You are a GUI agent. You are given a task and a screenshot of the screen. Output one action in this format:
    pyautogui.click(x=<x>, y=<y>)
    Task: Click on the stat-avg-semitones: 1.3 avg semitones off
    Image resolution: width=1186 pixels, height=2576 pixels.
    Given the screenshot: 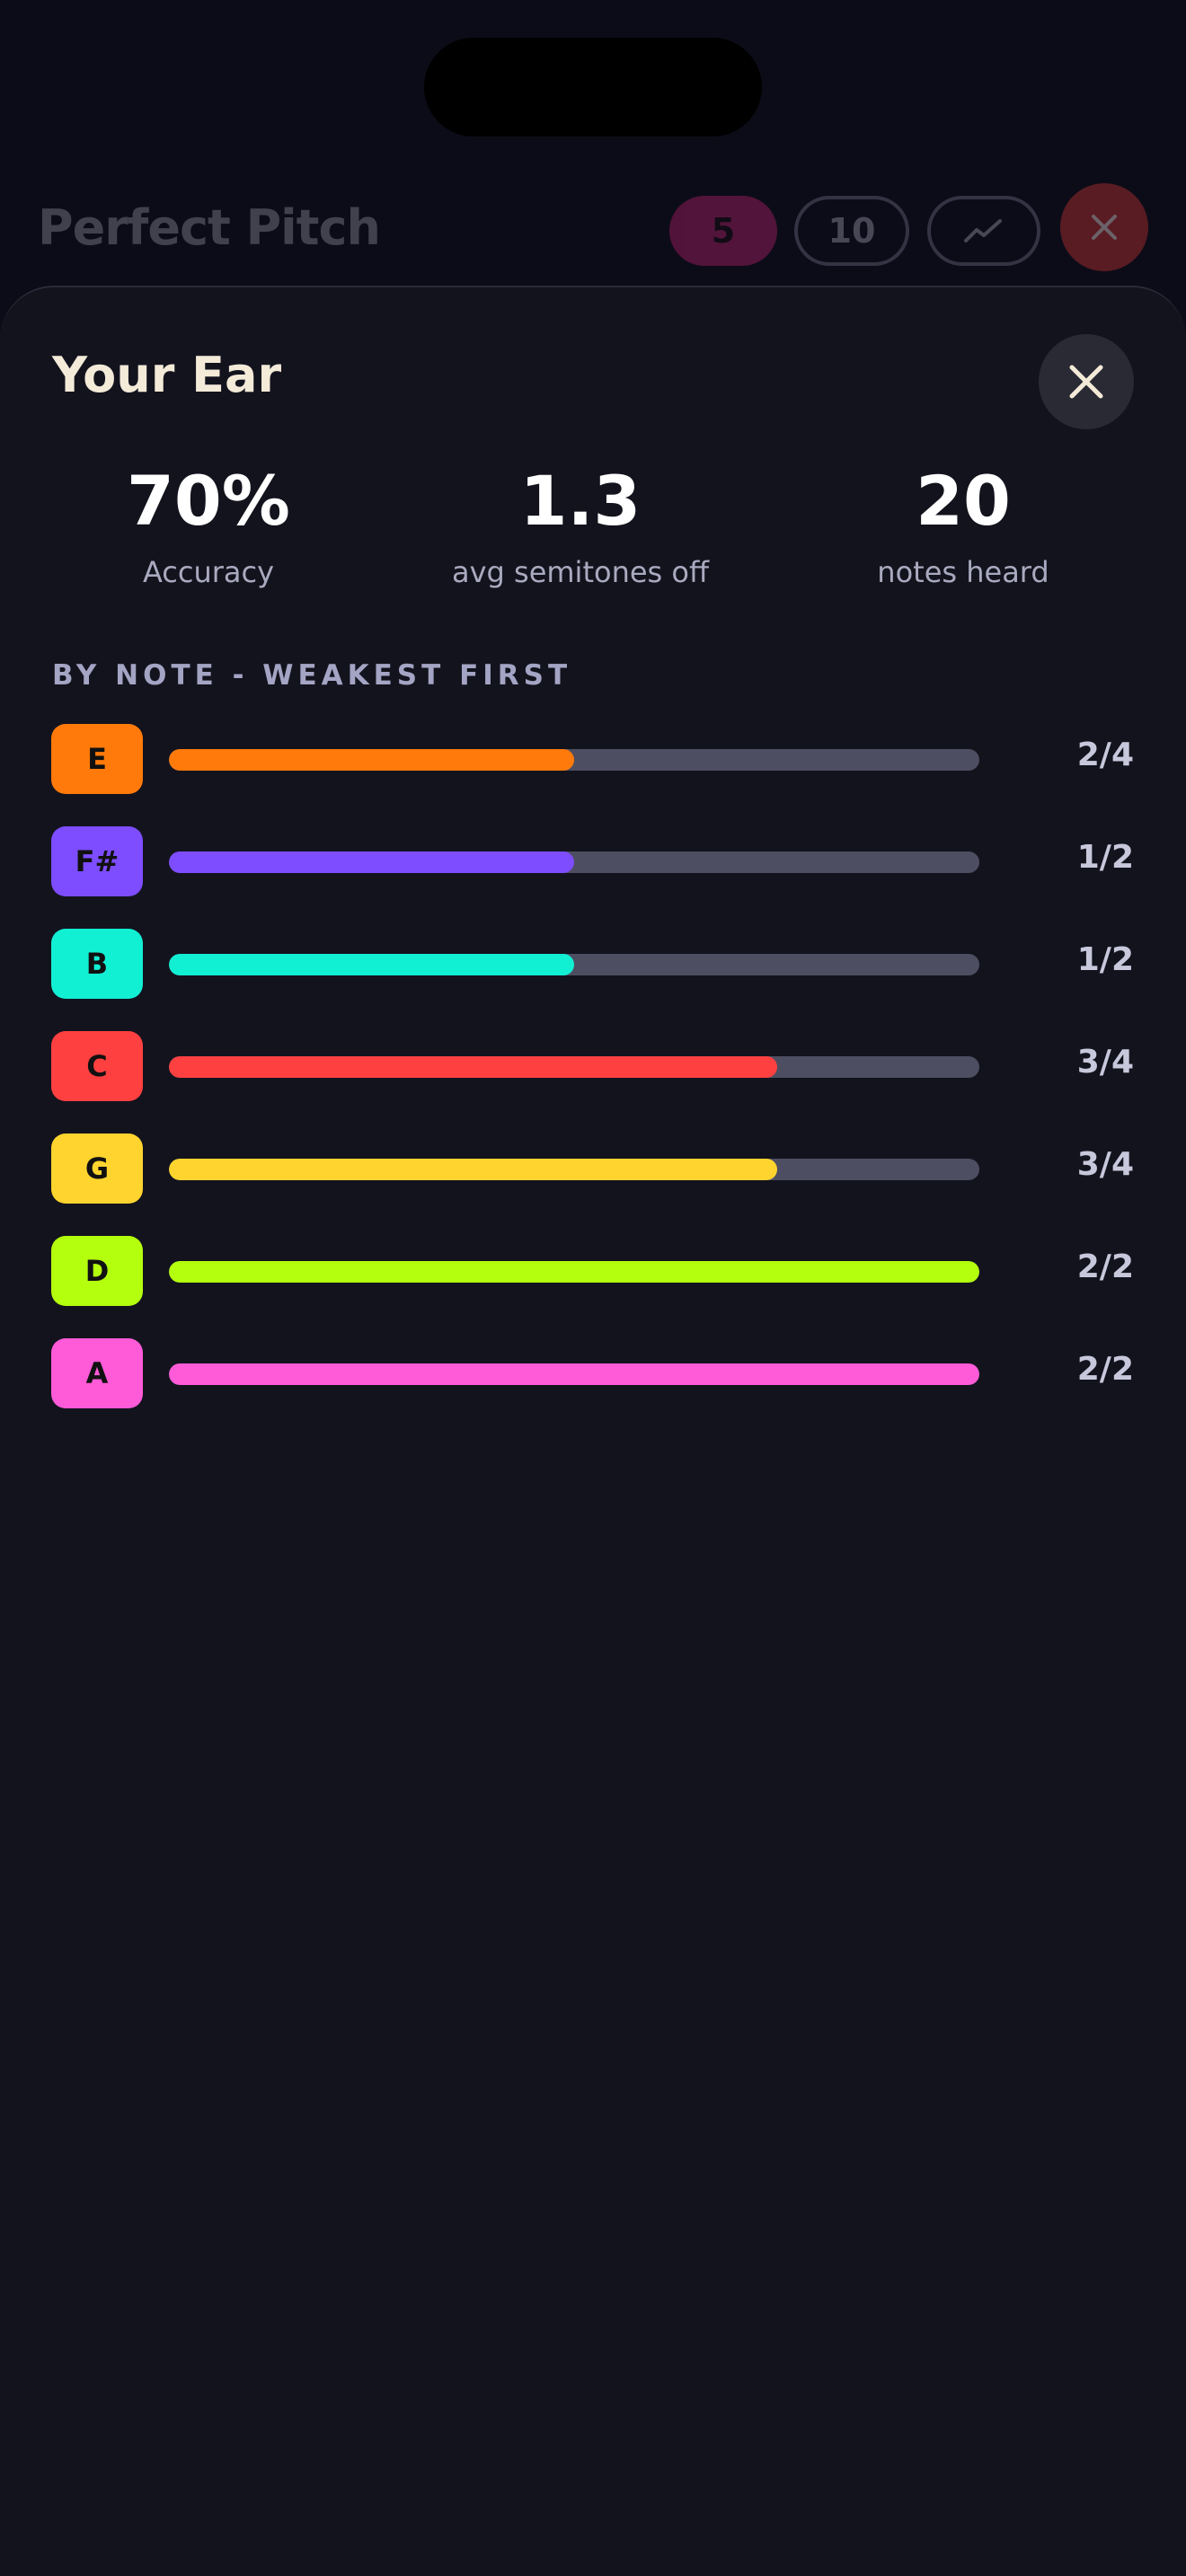 What is the action you would take?
    pyautogui.click(x=580, y=525)
    